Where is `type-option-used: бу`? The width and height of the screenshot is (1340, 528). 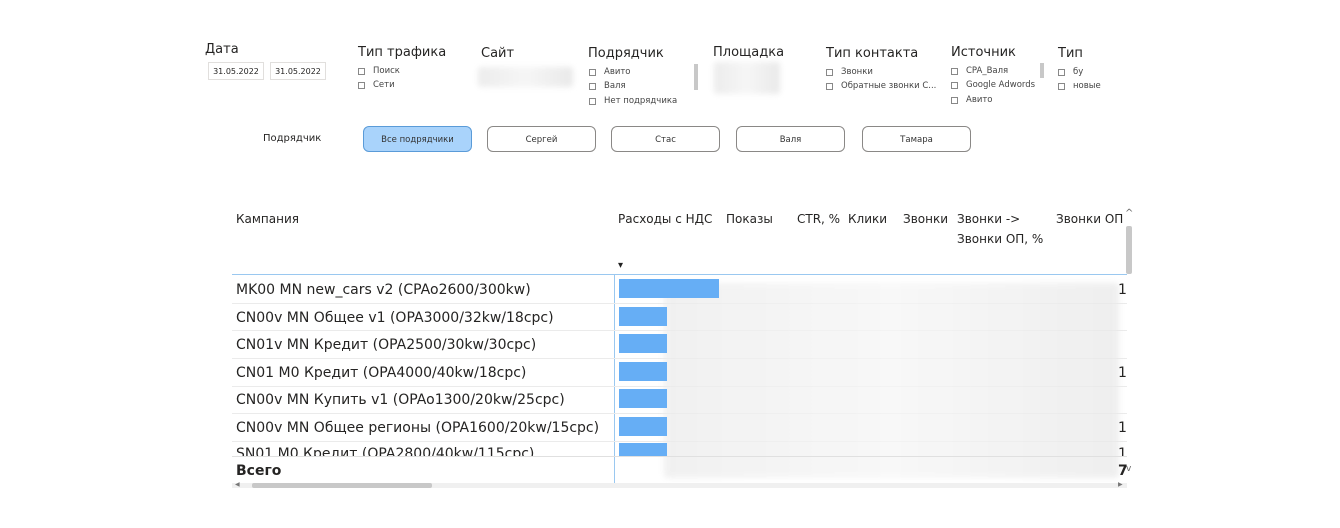 type-option-used: бу is located at coordinates (1070, 72).